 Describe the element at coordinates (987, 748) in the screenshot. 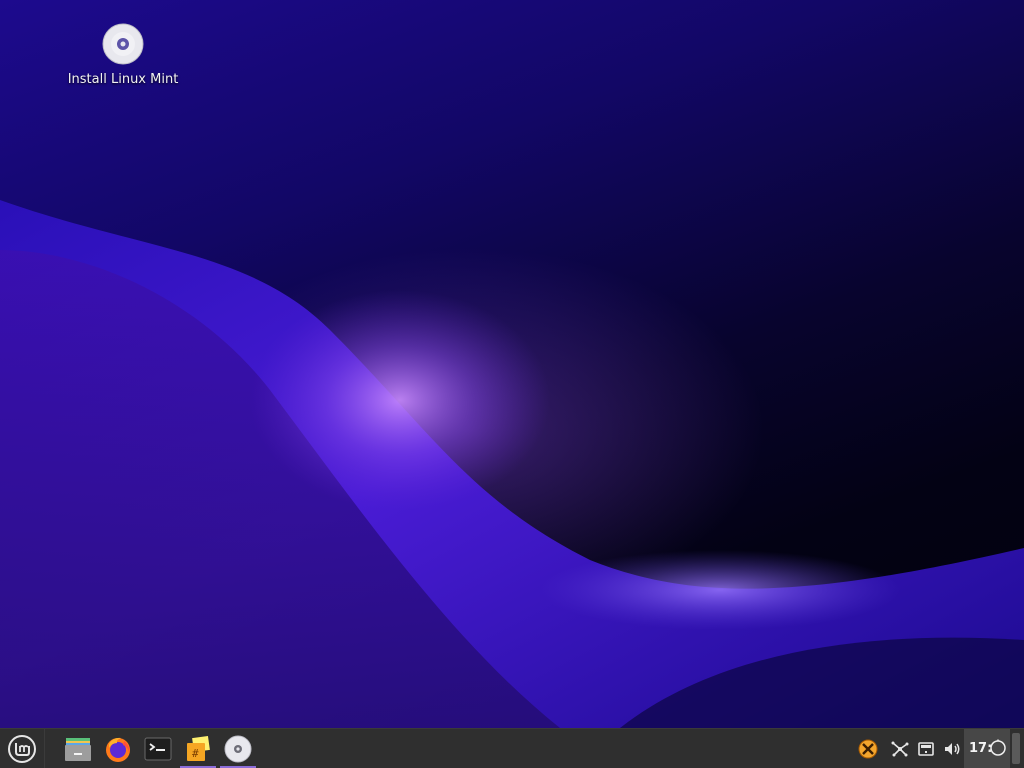

I see `clock-applet: 17:` at that location.